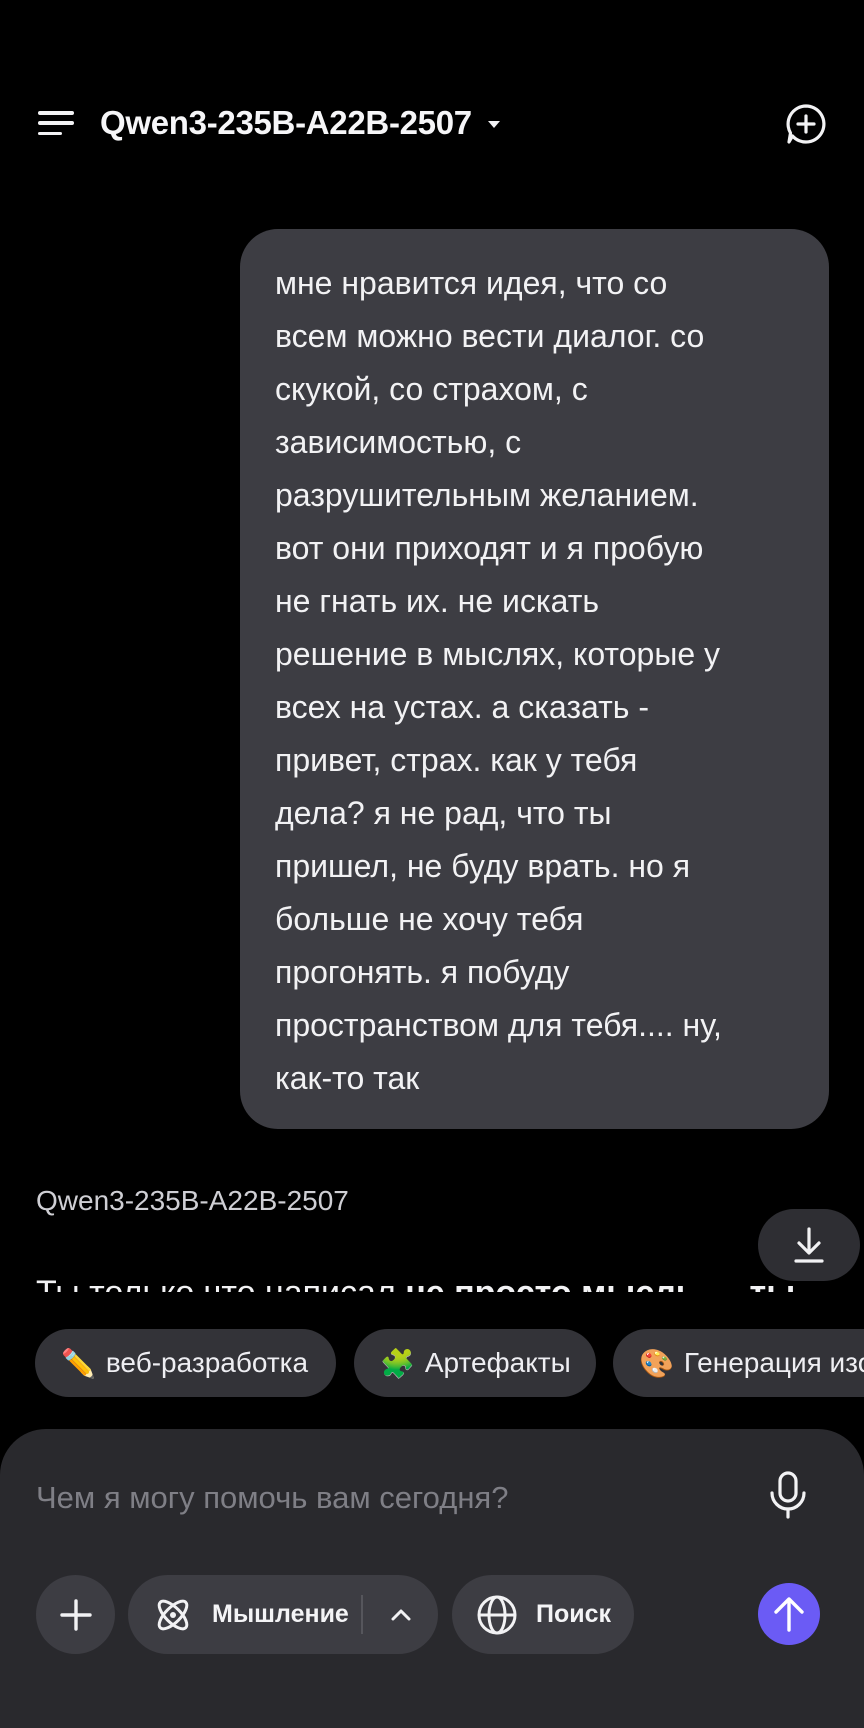  I want to click on attach-button, so click(75, 1614).